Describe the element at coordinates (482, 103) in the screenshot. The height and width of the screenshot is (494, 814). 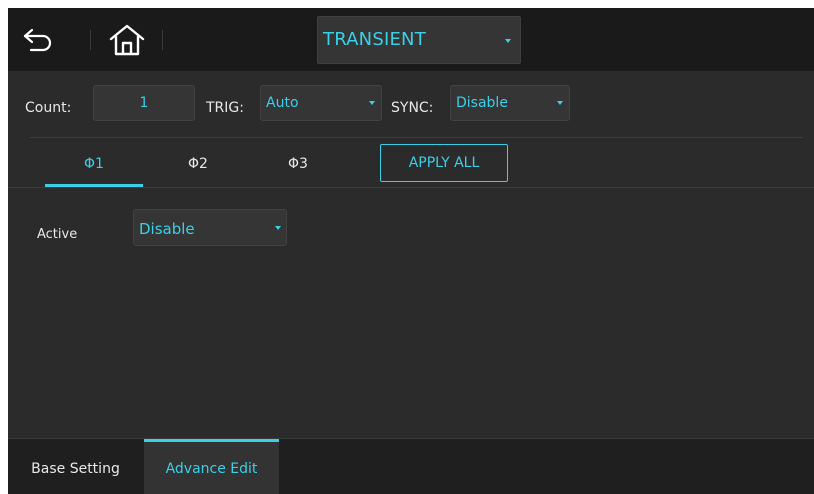
I see `sync-select-value: Disable` at that location.